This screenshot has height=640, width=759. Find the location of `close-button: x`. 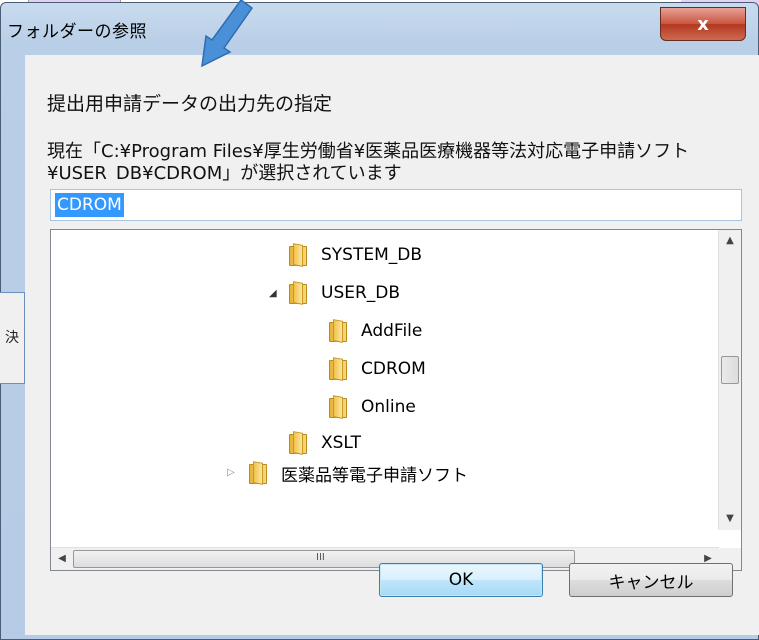

close-button: x is located at coordinates (703, 24).